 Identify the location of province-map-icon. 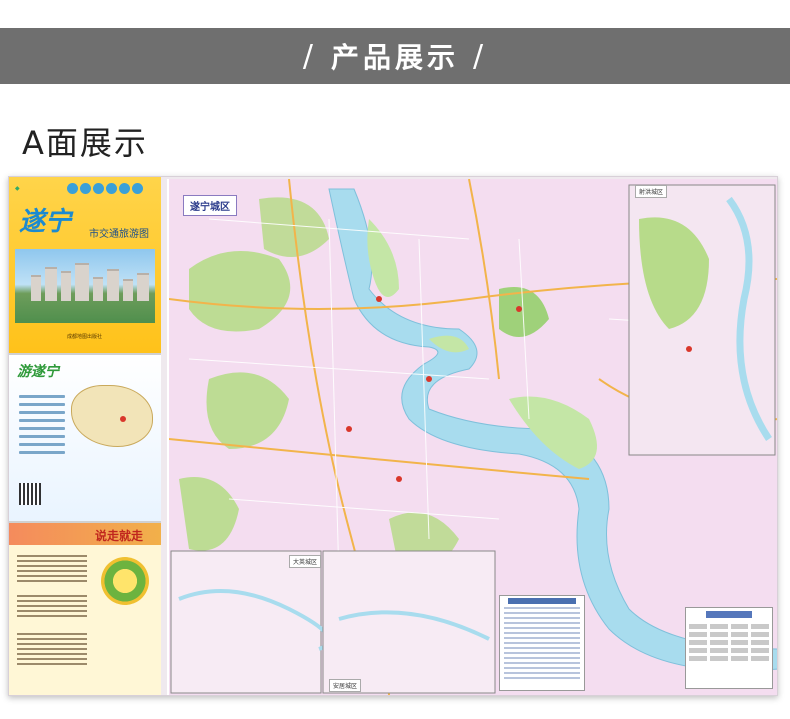
(112, 416).